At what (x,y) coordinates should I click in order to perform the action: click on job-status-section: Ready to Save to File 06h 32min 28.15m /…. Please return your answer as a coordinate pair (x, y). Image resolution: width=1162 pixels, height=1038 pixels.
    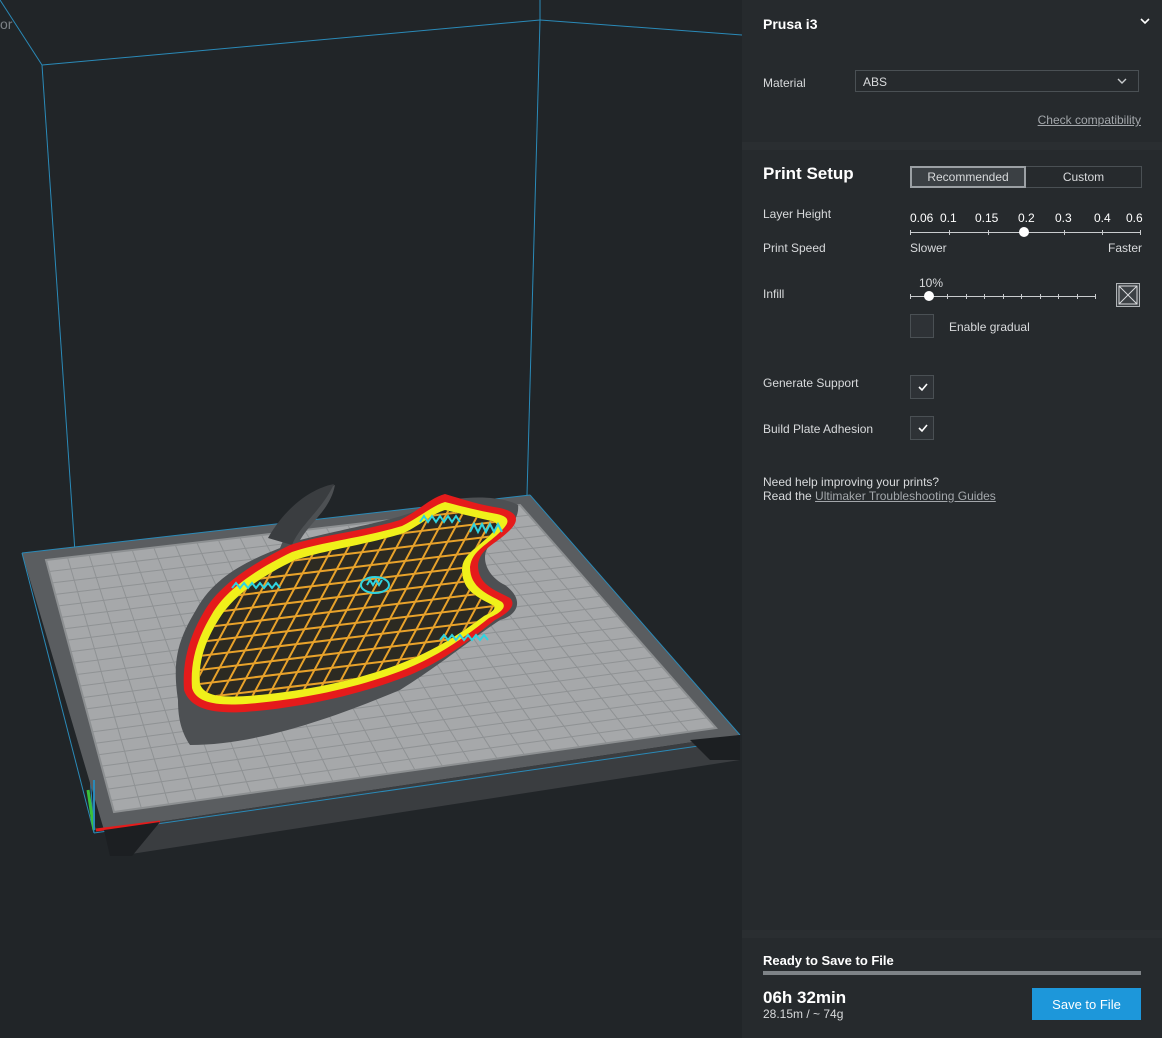
    Looking at the image, I should click on (952, 988).